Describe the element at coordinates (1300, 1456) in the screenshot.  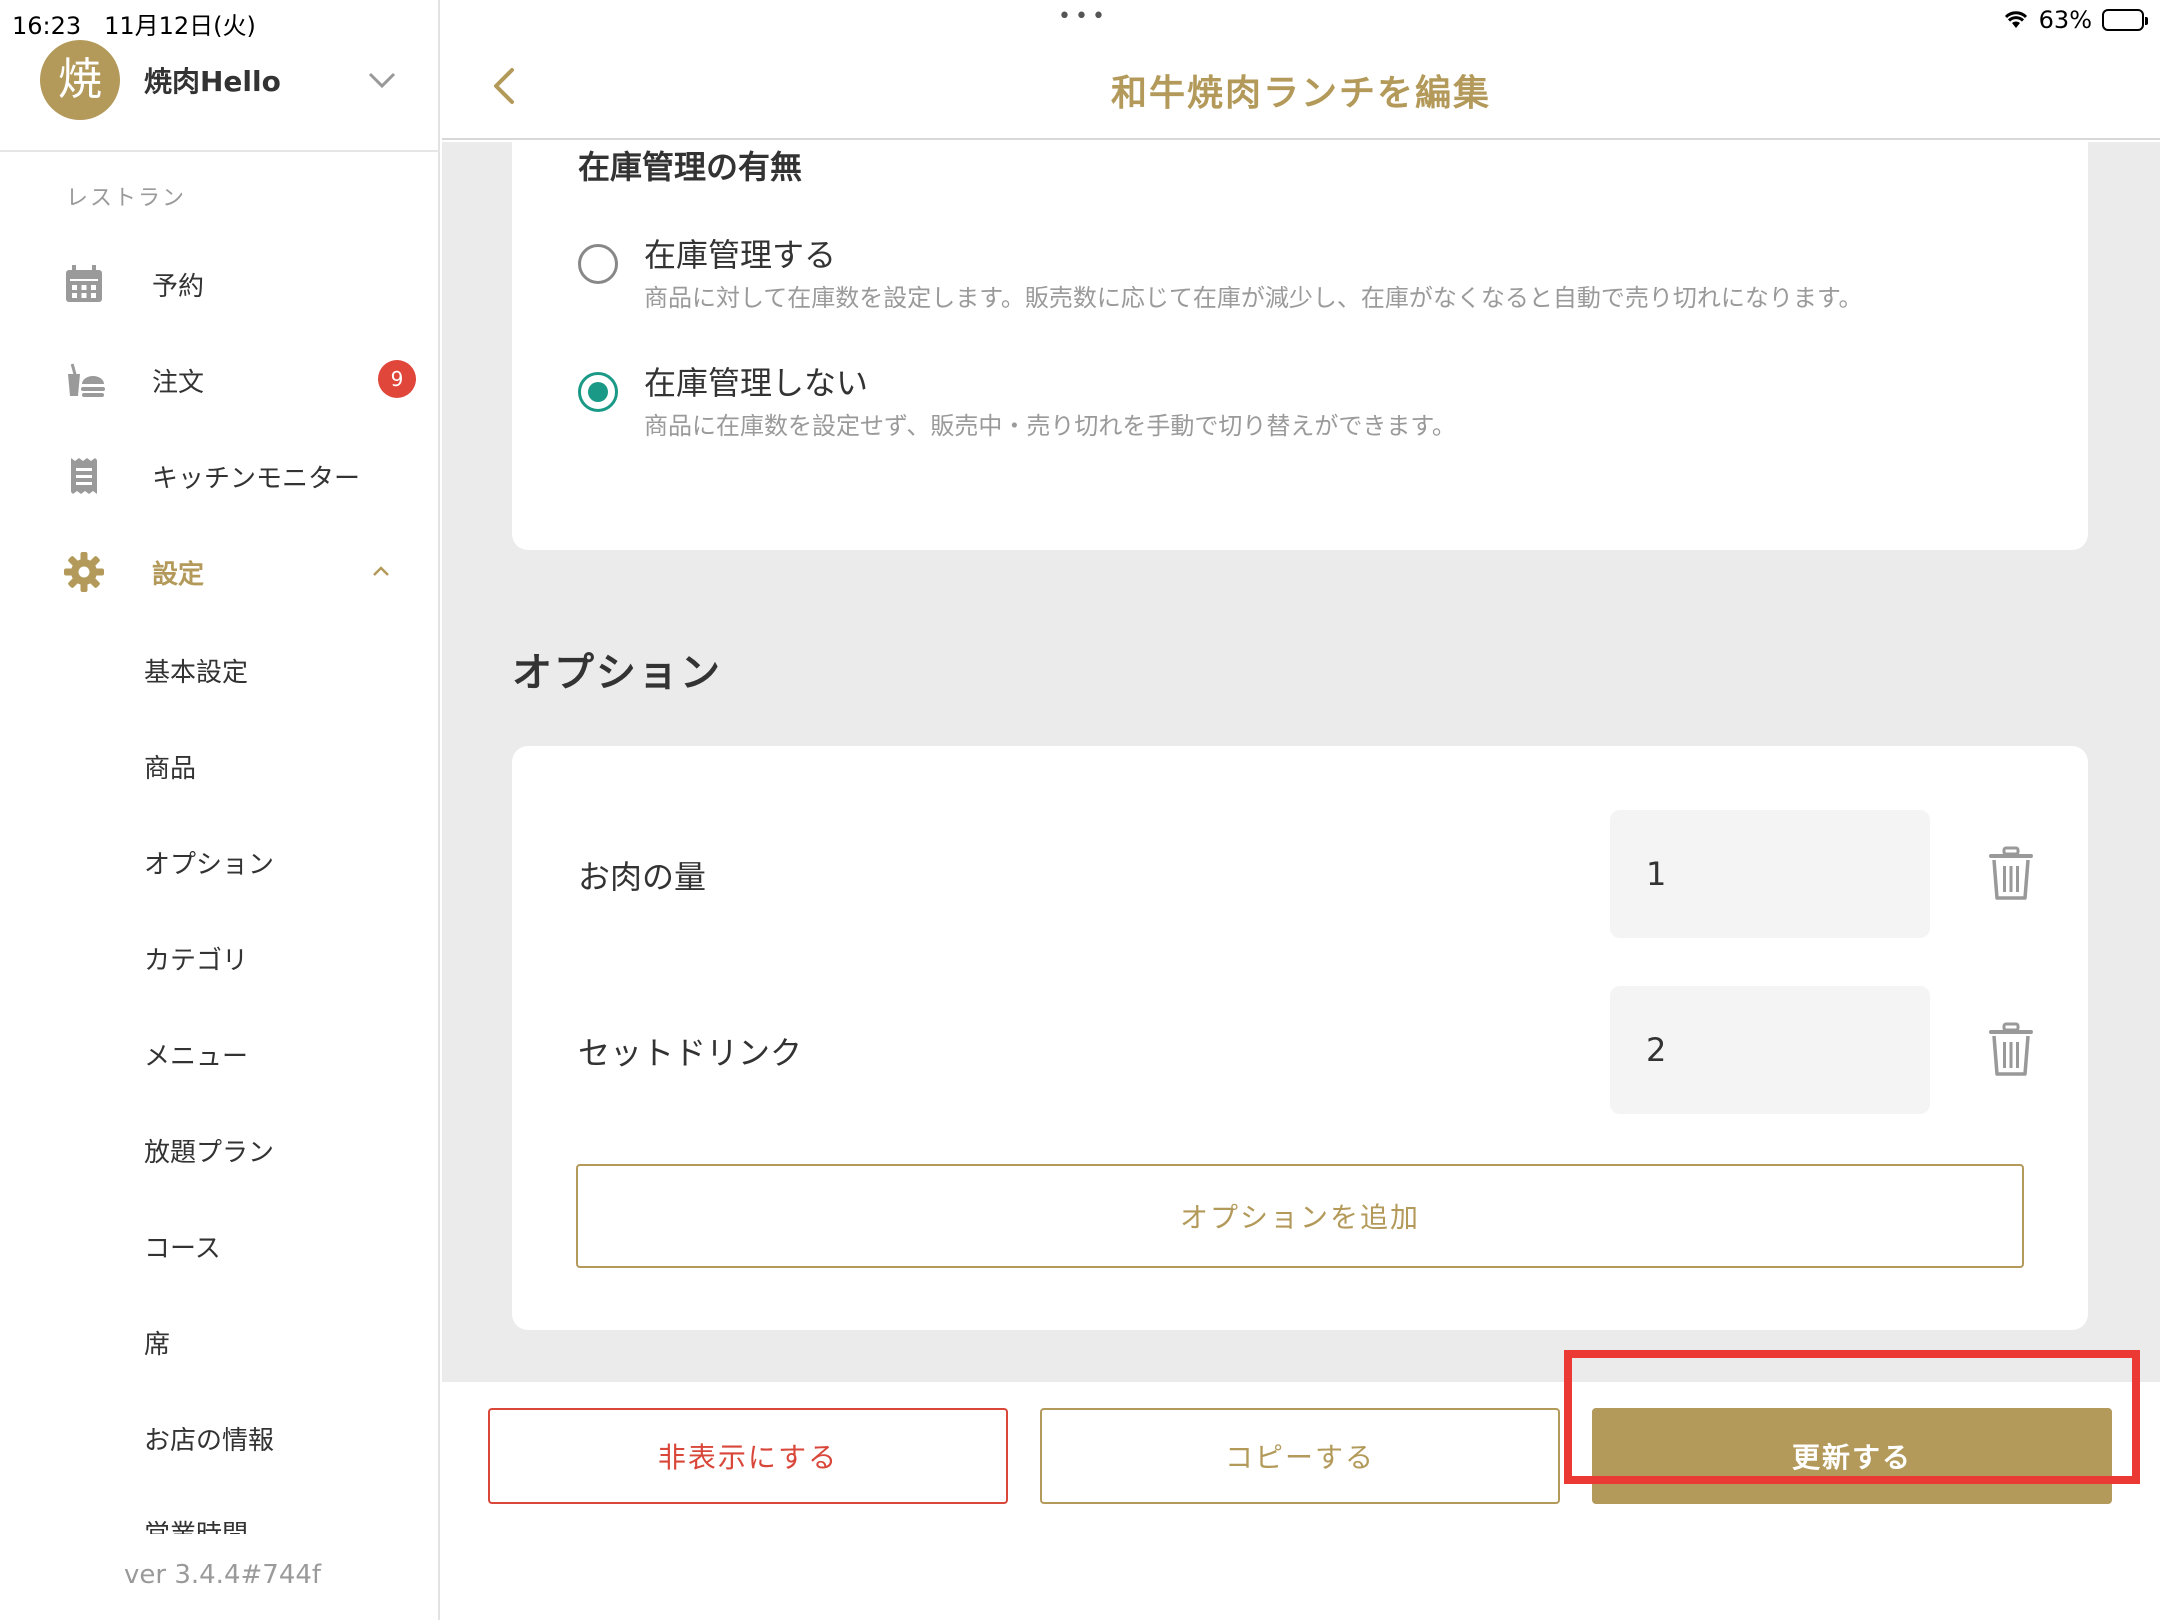
I see `copy-button: コピーする` at that location.